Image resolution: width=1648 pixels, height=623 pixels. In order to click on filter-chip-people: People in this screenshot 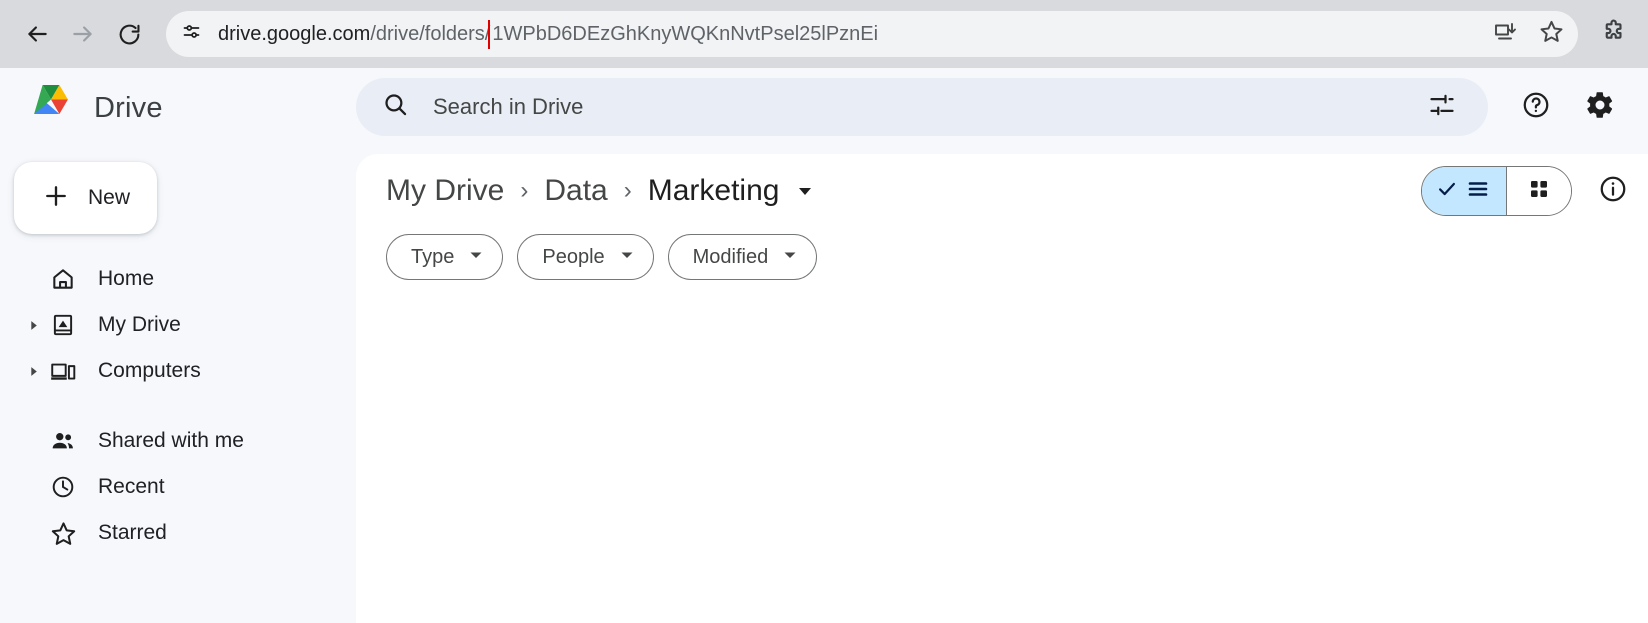, I will do `click(585, 257)`.